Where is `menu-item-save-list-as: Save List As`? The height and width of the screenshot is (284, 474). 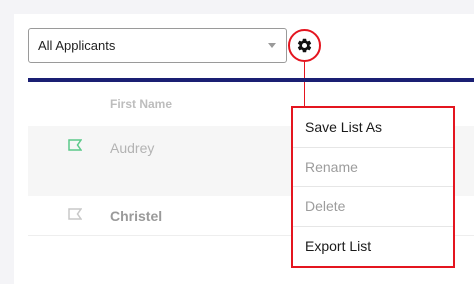 menu-item-save-list-as: Save List As is located at coordinates (373, 128).